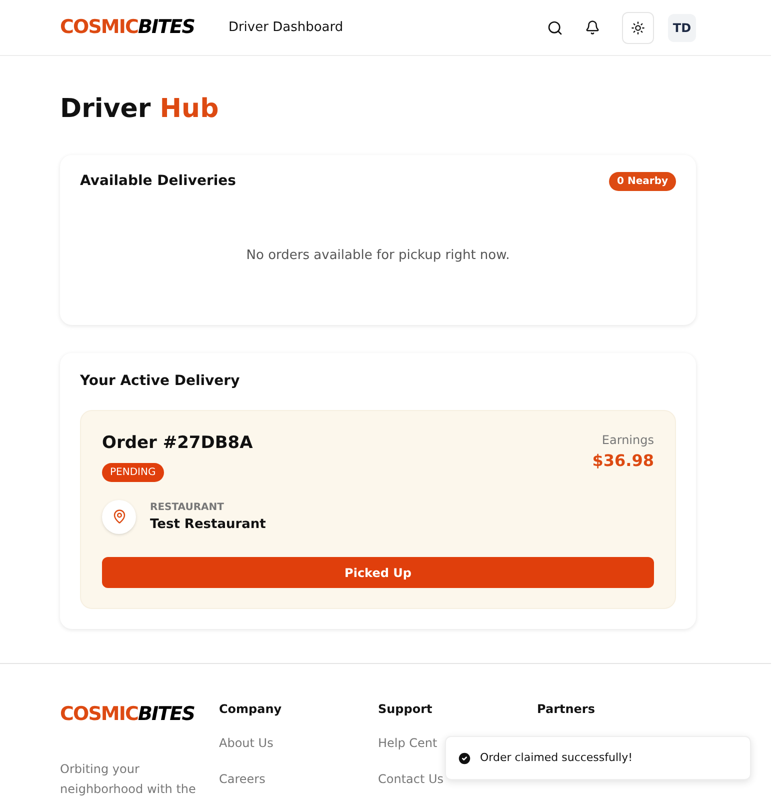  What do you see at coordinates (642, 181) in the screenshot?
I see `nearby-count: 0 Nearby` at bounding box center [642, 181].